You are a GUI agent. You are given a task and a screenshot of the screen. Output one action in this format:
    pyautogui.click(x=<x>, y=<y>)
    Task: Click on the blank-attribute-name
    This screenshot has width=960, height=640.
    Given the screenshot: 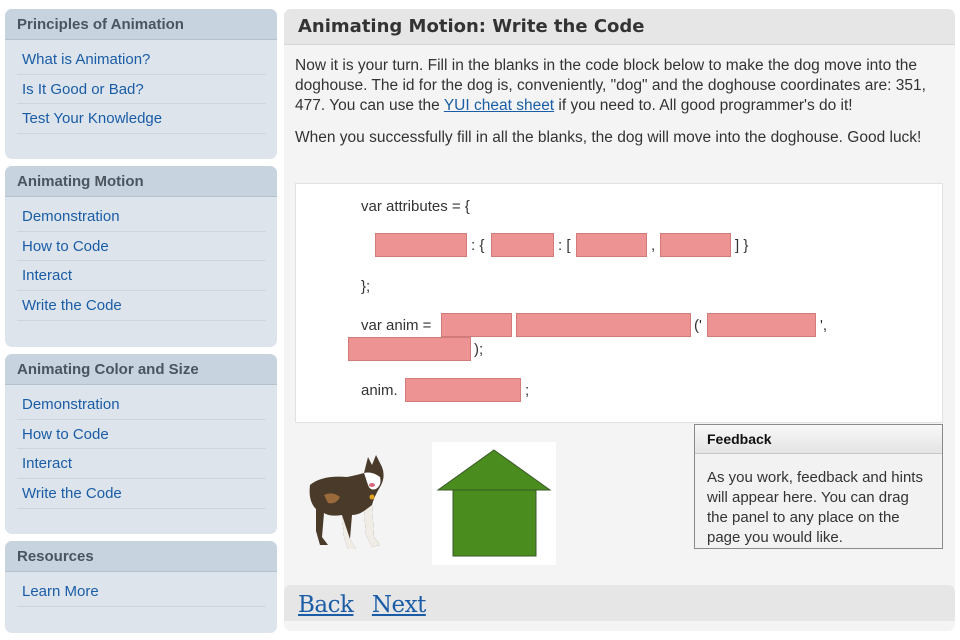 What is the action you would take?
    pyautogui.click(x=421, y=245)
    